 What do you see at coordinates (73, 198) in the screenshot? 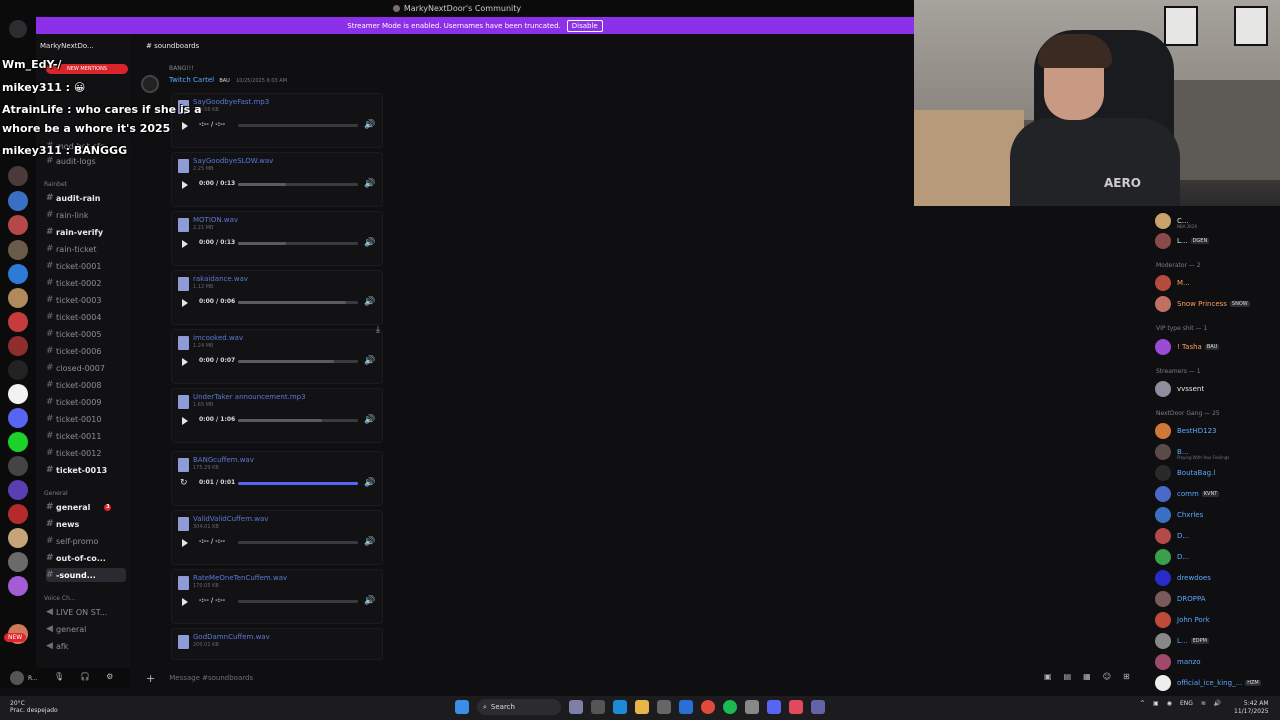
I see `channel-item: # audit-rain` at bounding box center [73, 198].